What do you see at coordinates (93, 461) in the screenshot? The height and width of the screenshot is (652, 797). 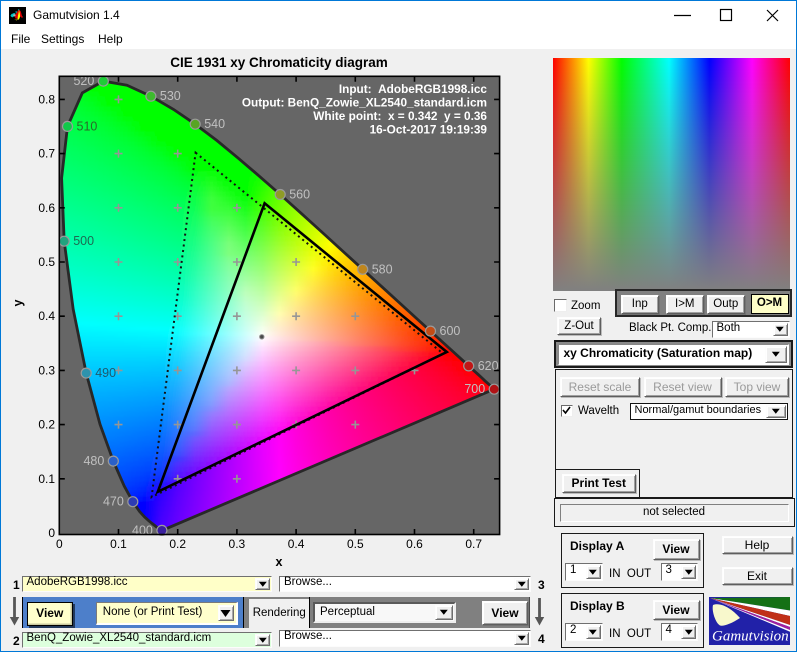 I see `svg-text: 480` at bounding box center [93, 461].